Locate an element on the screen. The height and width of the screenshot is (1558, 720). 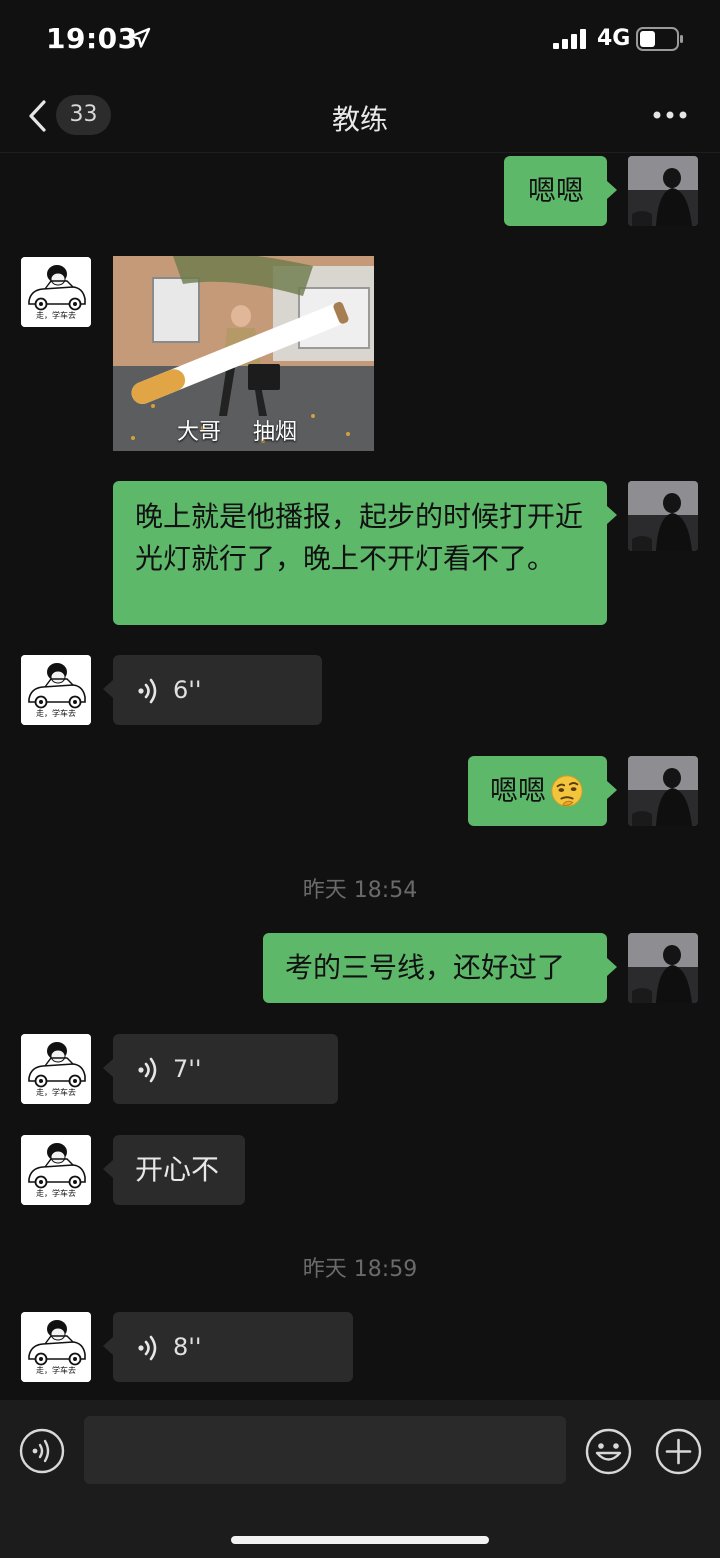
network-type: 4G is located at coordinates (614, 38).